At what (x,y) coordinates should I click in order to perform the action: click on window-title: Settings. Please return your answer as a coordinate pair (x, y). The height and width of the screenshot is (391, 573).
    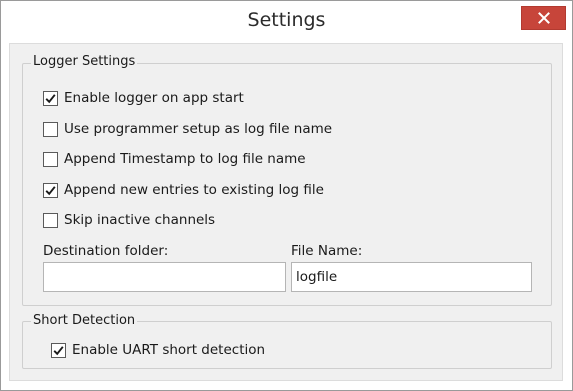
    Looking at the image, I should click on (286, 20).